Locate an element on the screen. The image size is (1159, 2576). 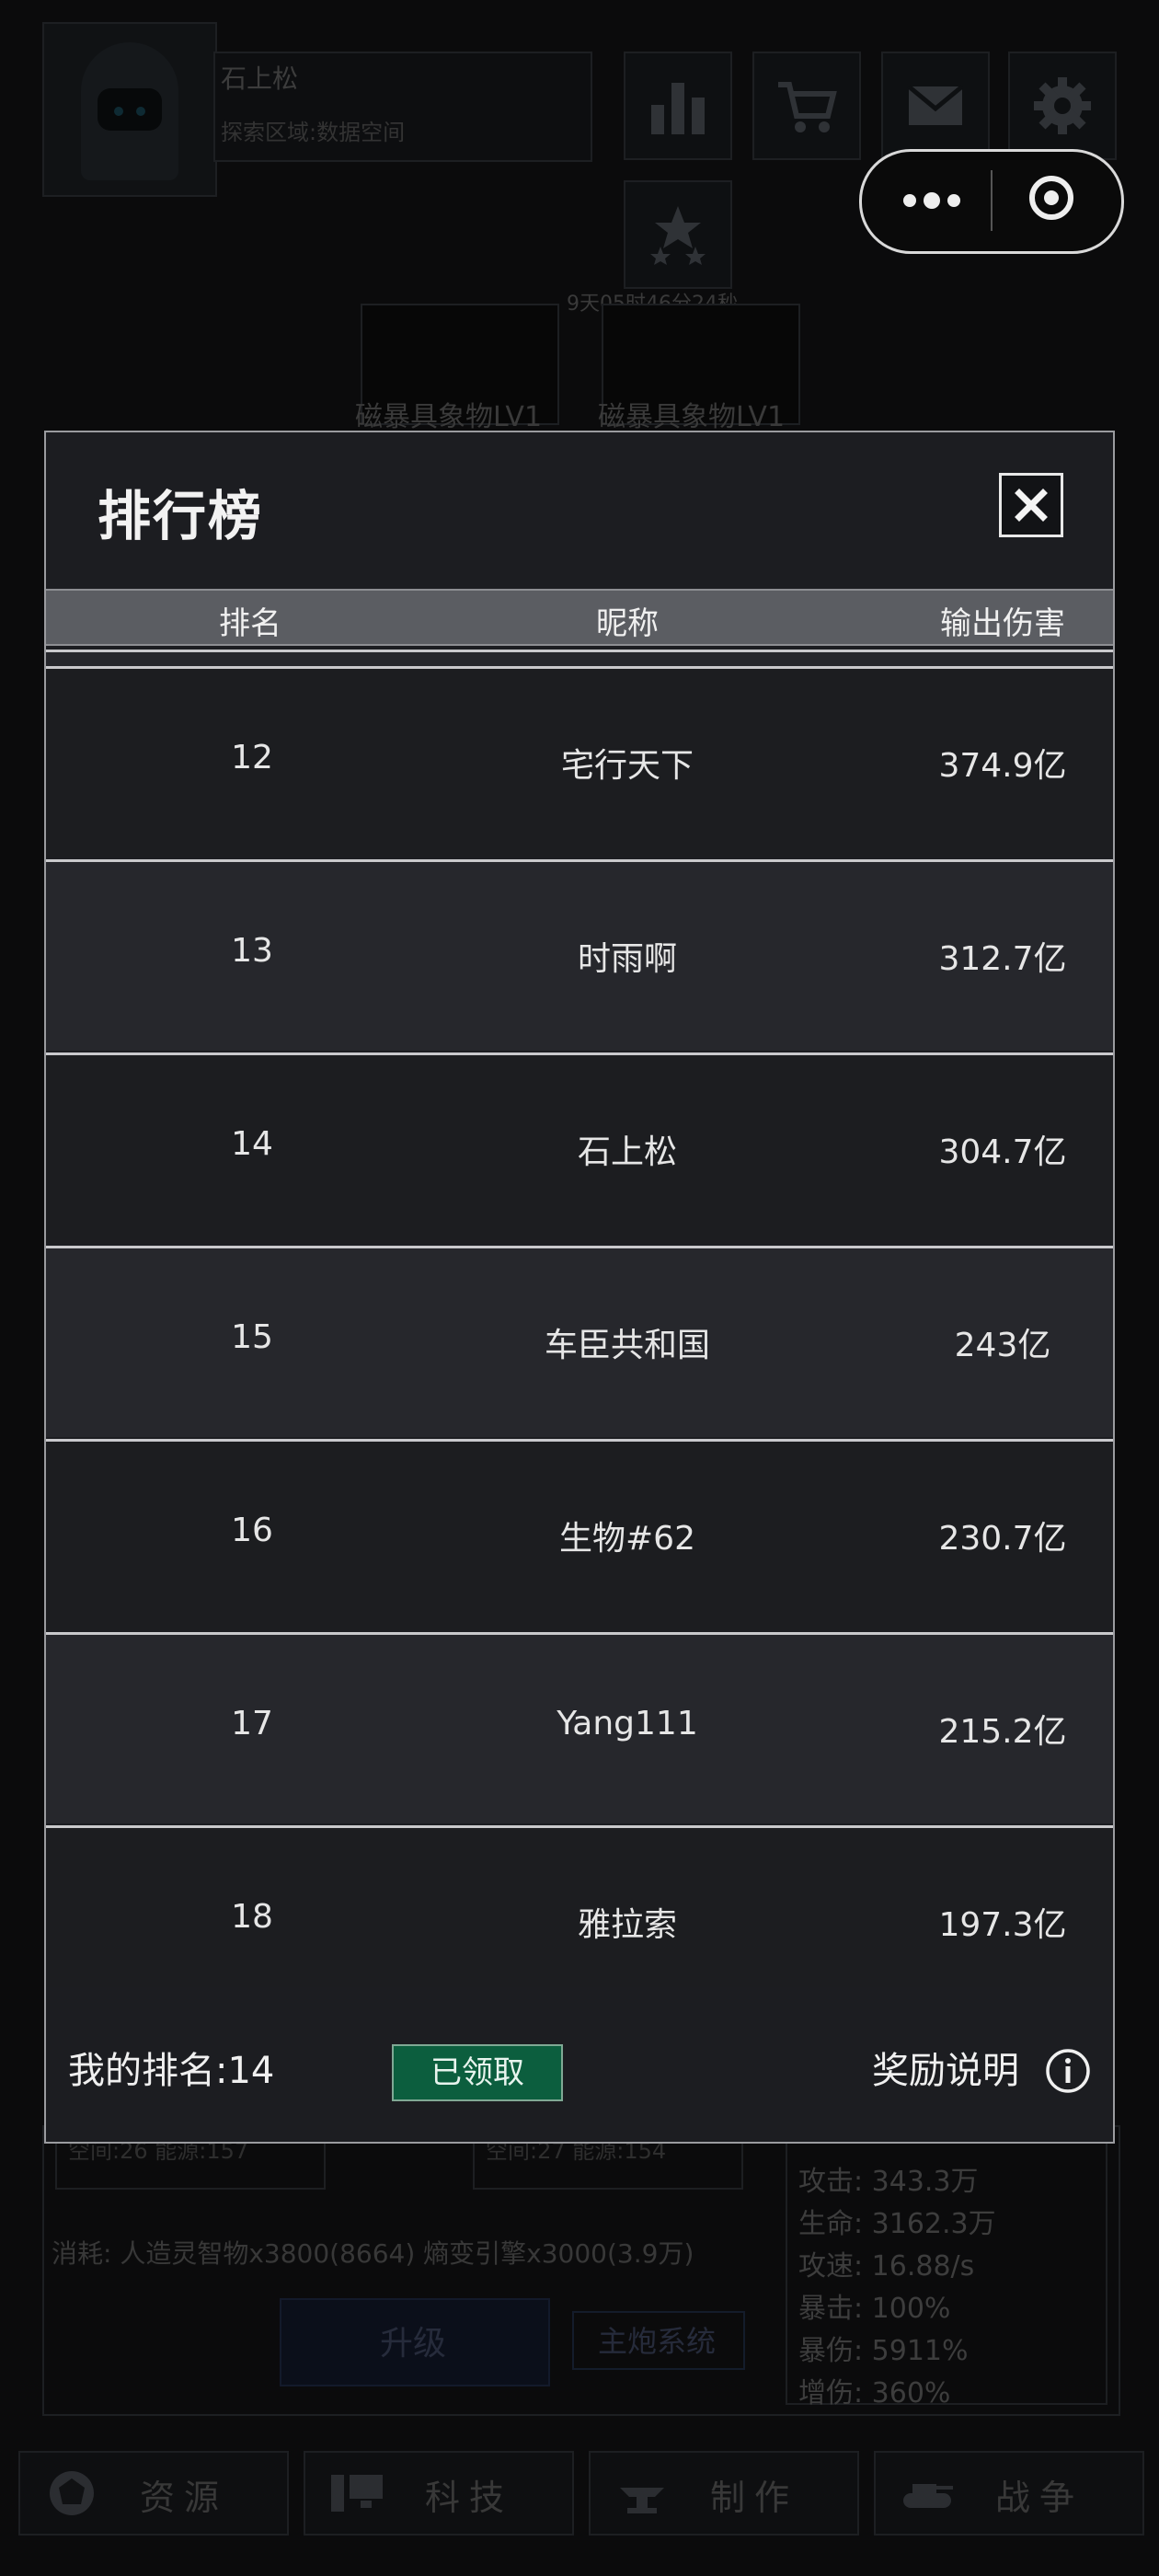
bar-chart-icon is located at coordinates (678, 108).